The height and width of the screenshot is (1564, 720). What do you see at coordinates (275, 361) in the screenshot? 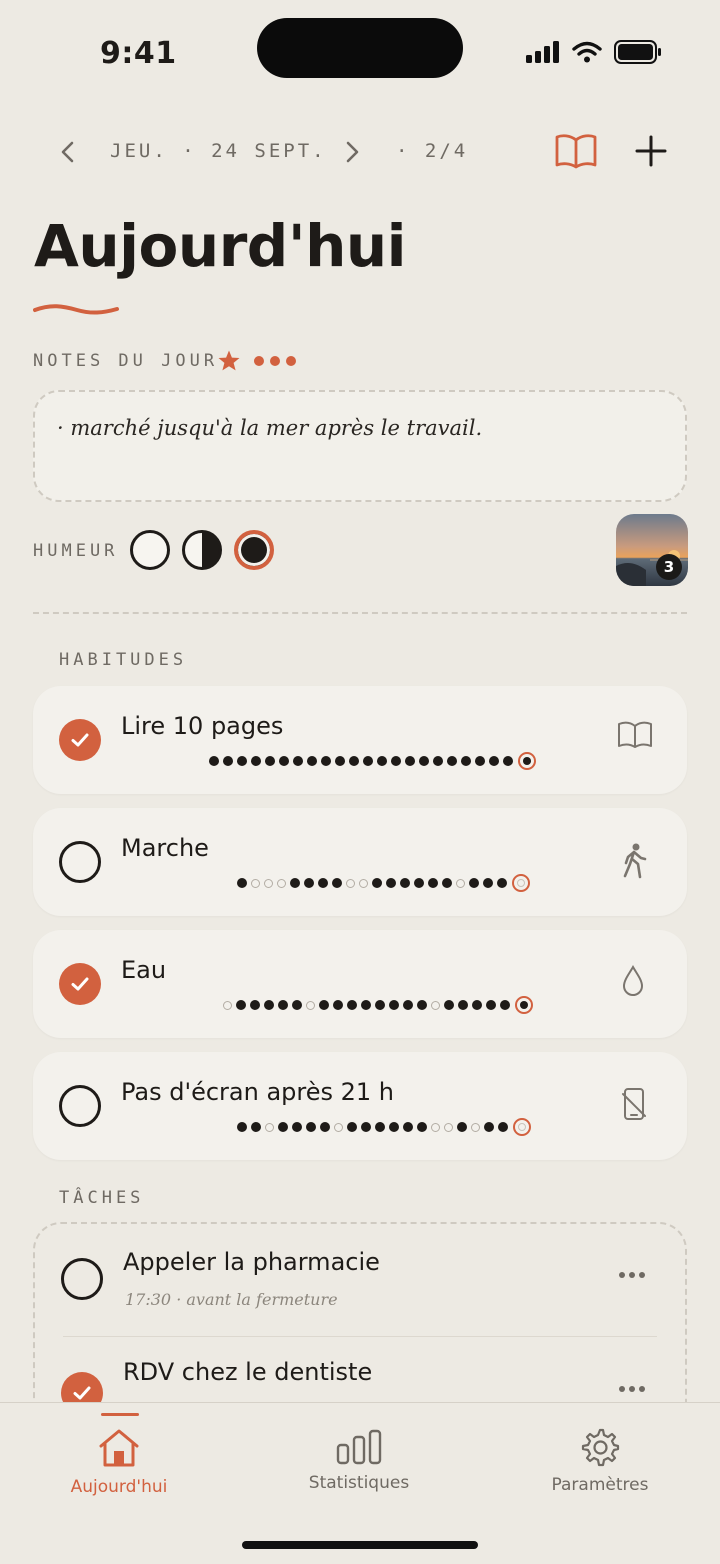
I see `notes-more-icon` at bounding box center [275, 361].